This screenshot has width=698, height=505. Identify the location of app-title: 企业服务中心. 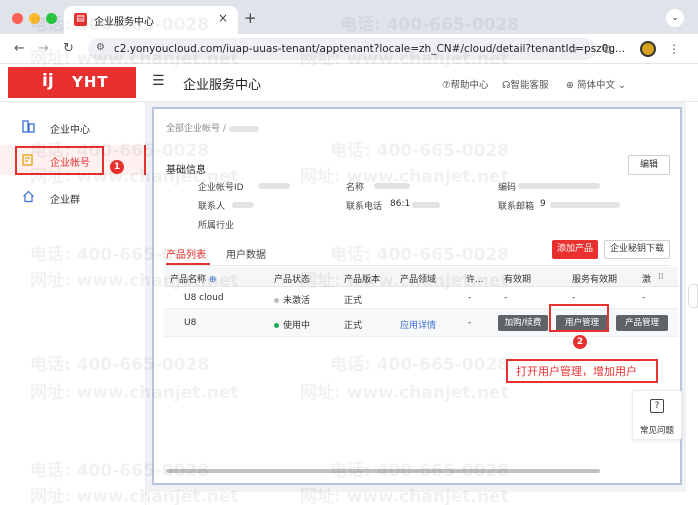
(222, 85).